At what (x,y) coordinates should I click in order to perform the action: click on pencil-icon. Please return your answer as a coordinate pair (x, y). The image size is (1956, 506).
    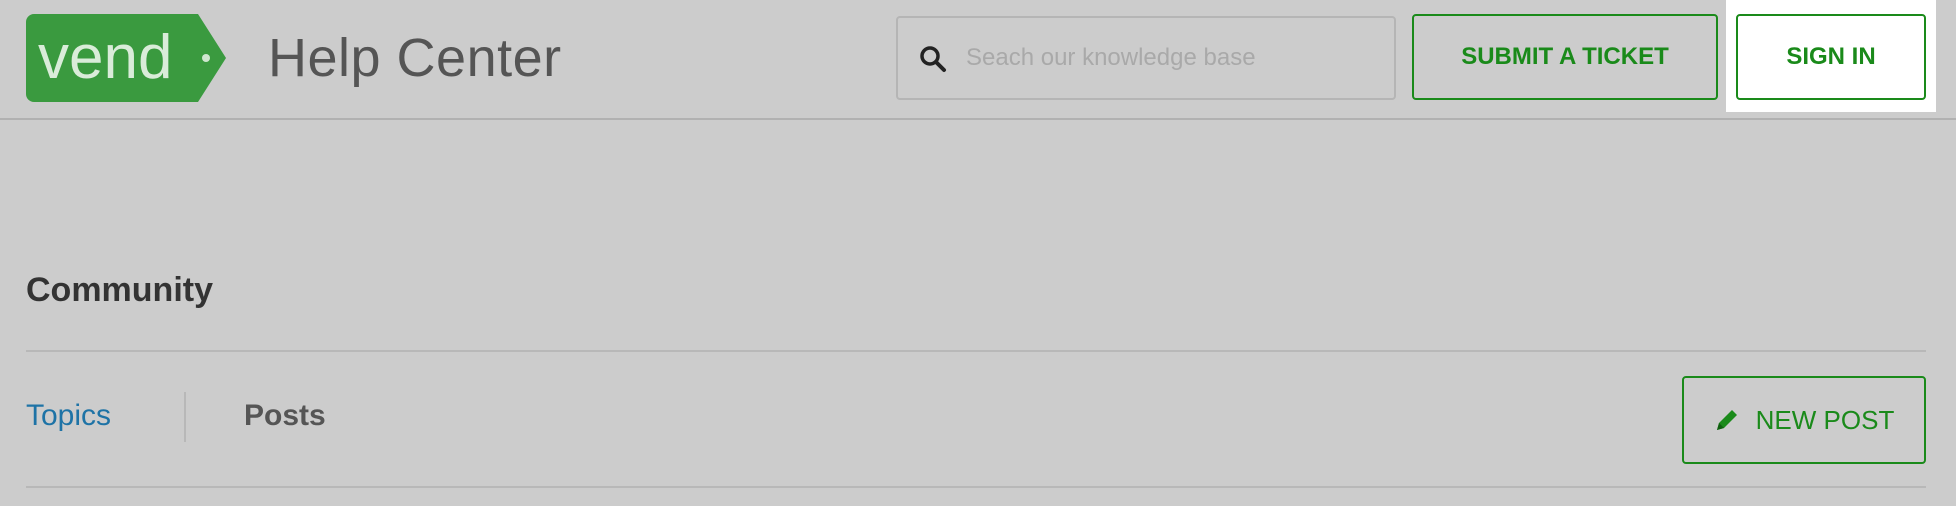
    Looking at the image, I should click on (1727, 420).